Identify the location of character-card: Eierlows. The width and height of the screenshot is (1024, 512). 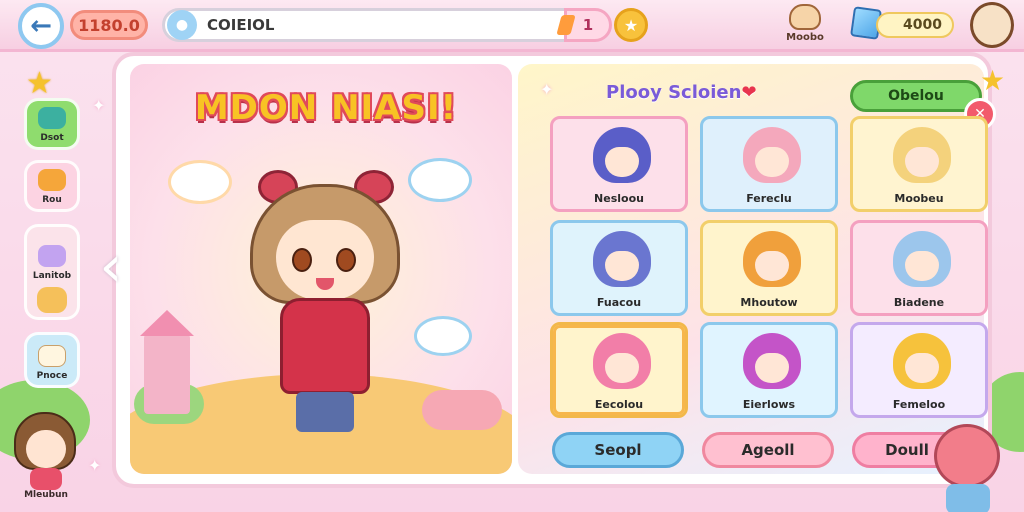
(769, 370).